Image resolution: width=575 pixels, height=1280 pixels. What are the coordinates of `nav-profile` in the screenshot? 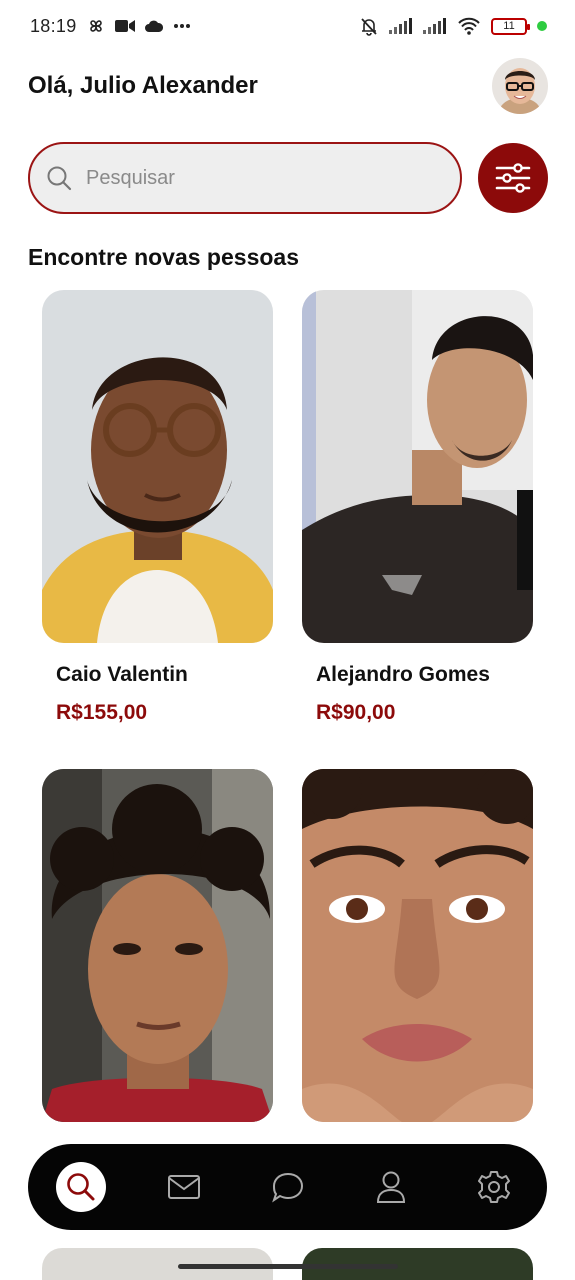 It's located at (391, 1187).